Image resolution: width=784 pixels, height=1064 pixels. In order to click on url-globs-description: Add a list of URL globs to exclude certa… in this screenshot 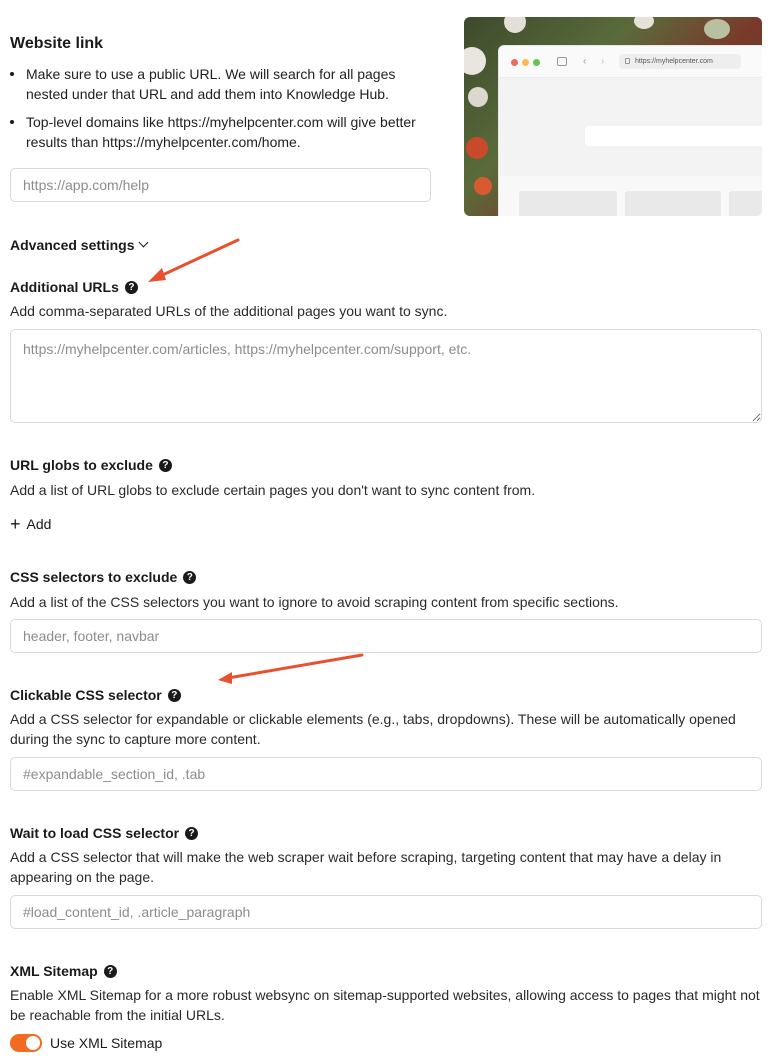, I will do `click(273, 490)`.